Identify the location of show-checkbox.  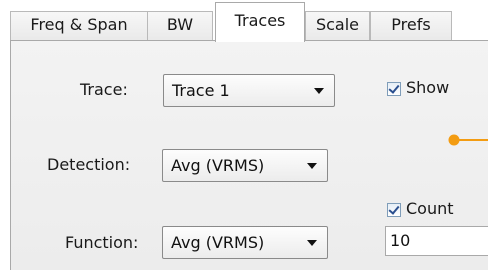
(394, 89).